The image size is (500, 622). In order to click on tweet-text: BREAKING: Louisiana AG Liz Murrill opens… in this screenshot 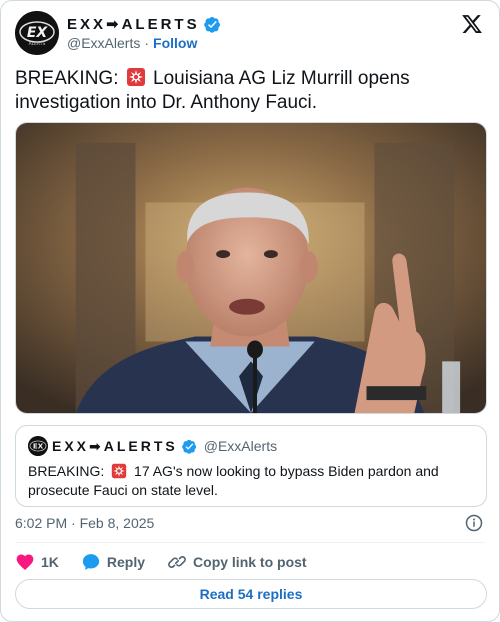, I will do `click(250, 91)`.